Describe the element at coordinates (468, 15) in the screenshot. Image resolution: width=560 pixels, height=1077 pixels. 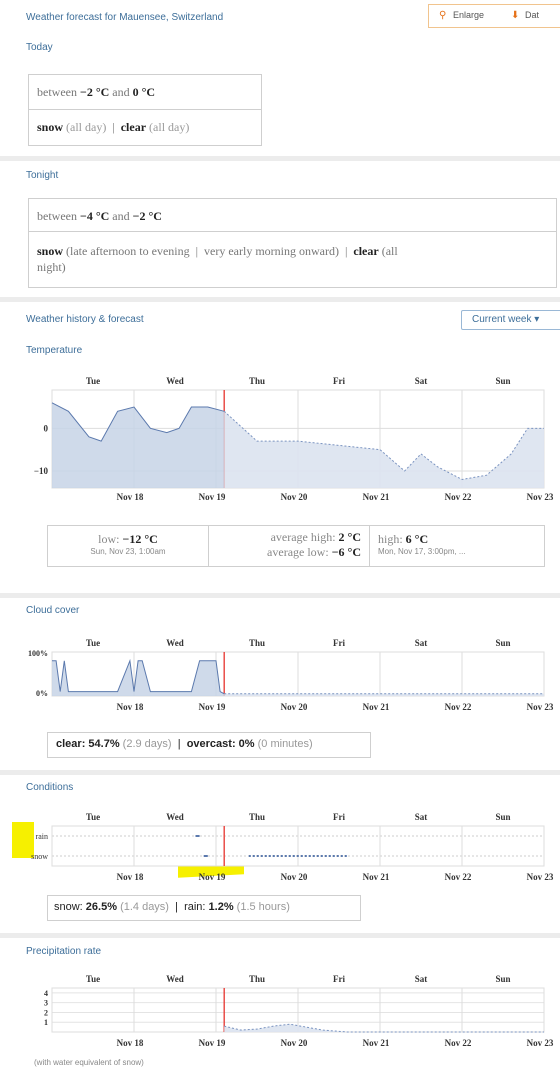
I see `enlarge-button: Enlarge` at that location.